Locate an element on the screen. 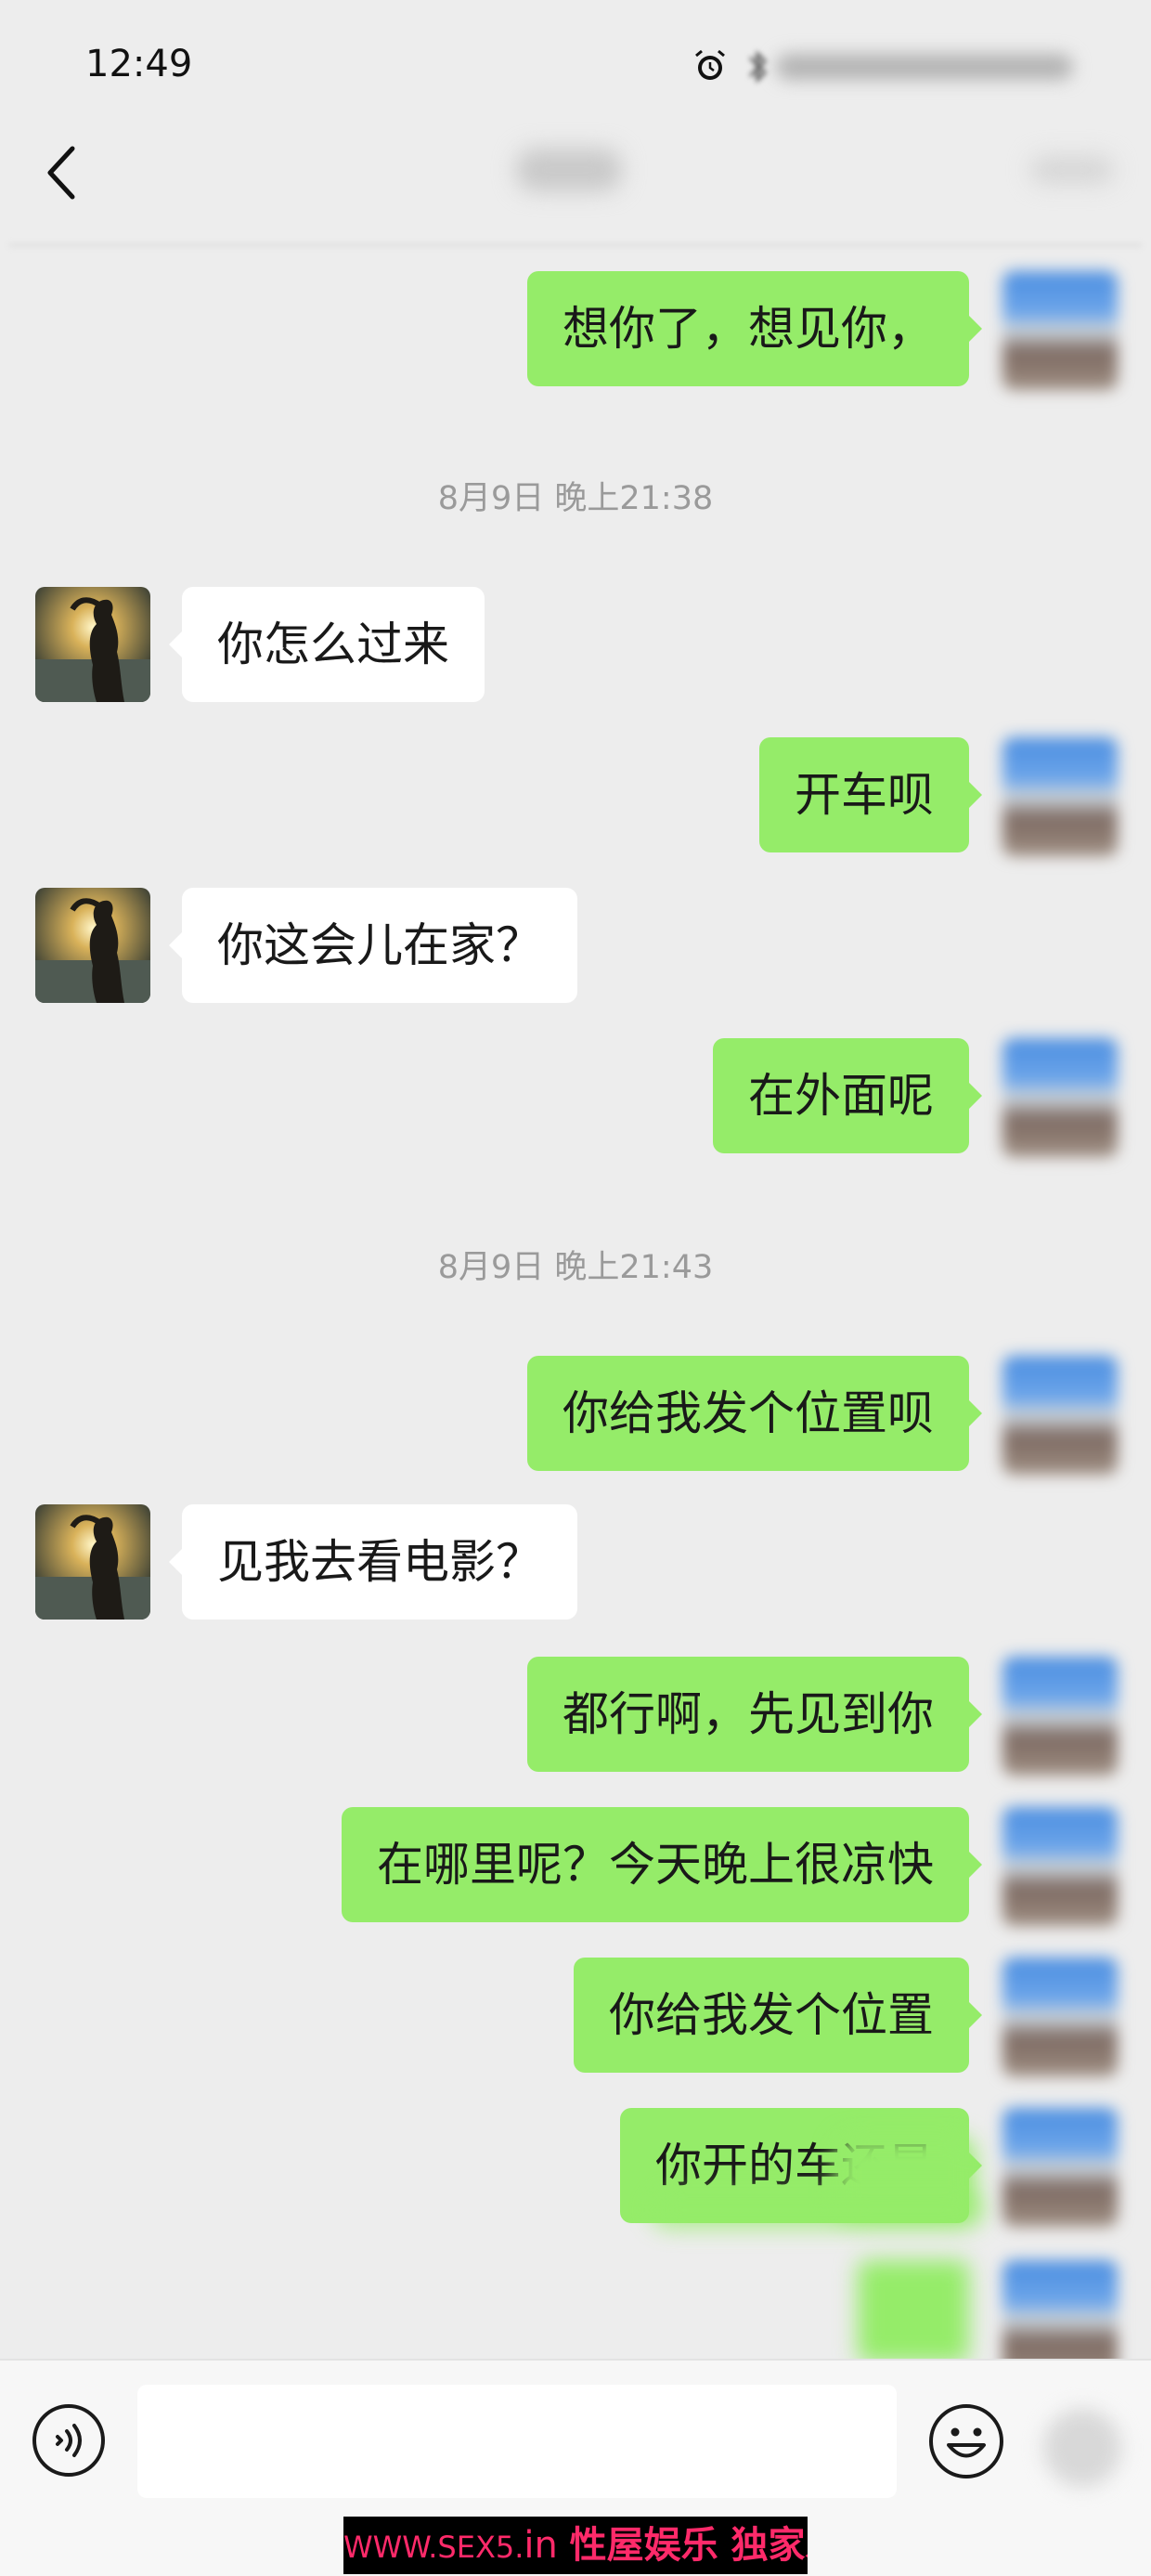 Image resolution: width=1151 pixels, height=2576 pixels. more-options-button is located at coordinates (1072, 170).